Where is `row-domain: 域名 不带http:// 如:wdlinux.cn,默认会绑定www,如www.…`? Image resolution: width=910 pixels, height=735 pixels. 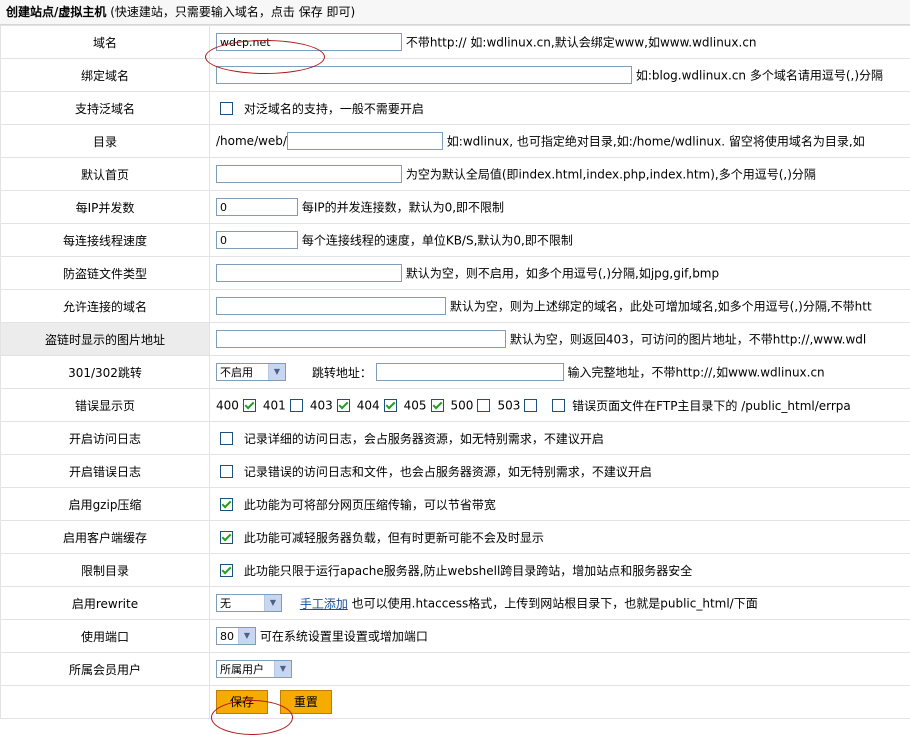 row-domain: 域名 不带http:// 如:wdlinux.cn,默认会绑定www,如www.… is located at coordinates (455, 42).